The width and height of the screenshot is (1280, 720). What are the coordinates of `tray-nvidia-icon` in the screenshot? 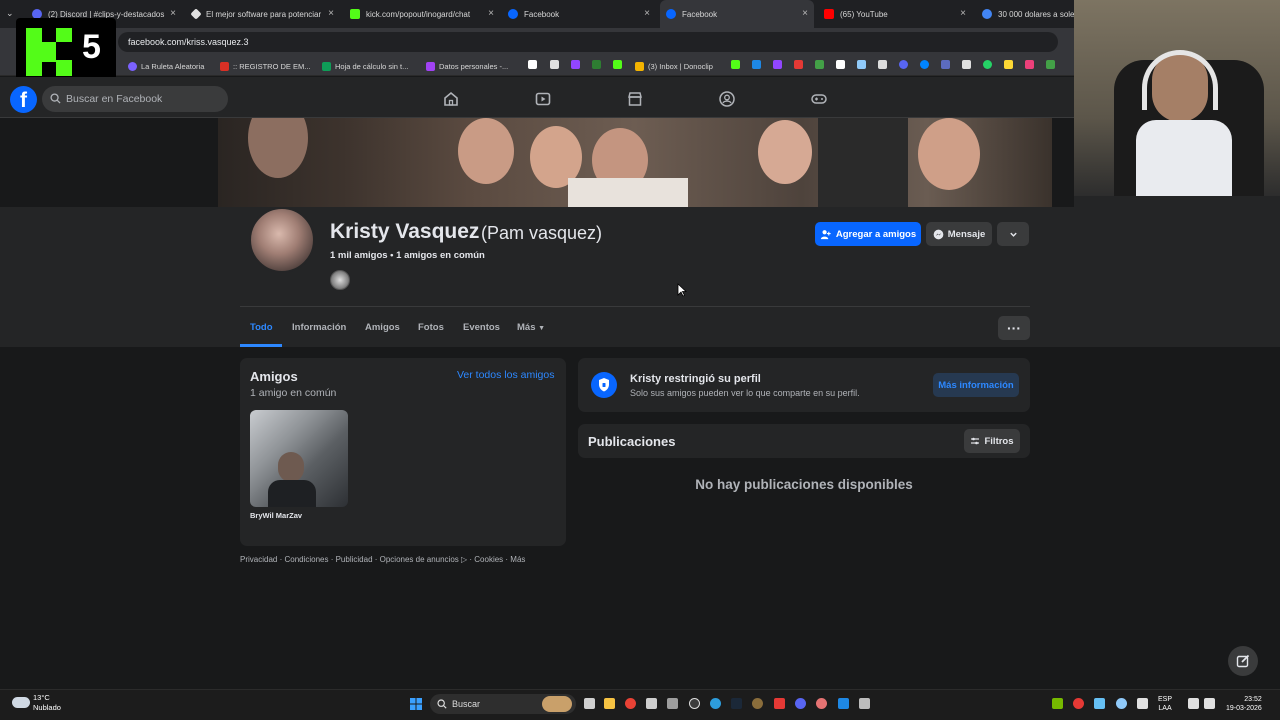 It's located at (1057, 703).